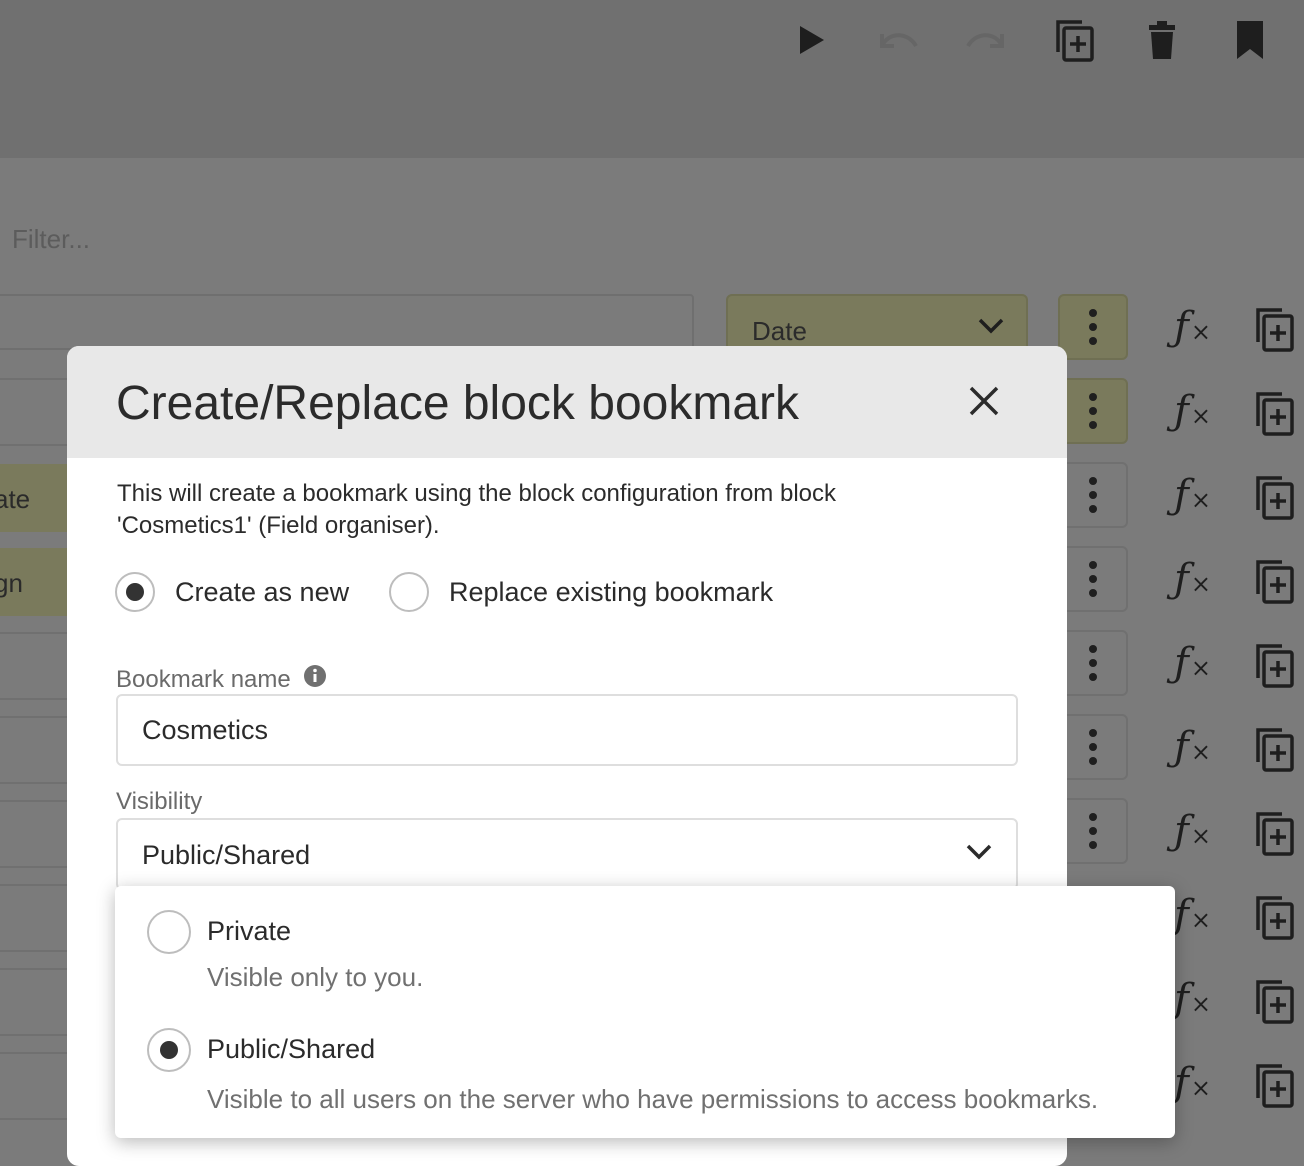 This screenshot has height=1166, width=1304. I want to click on play-icon, so click(812, 40).